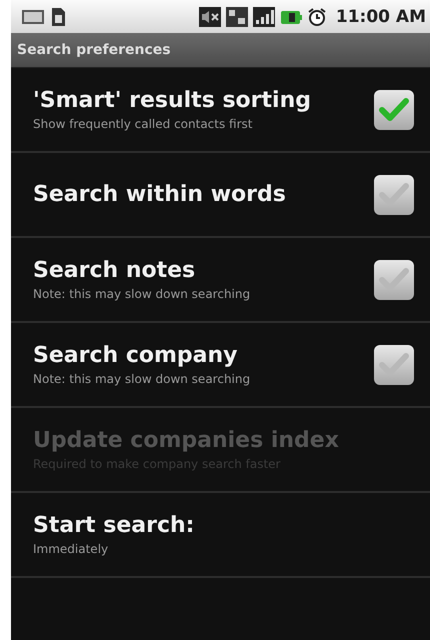 This screenshot has height=640, width=430. I want to click on preference-title: Start search:, so click(114, 525).